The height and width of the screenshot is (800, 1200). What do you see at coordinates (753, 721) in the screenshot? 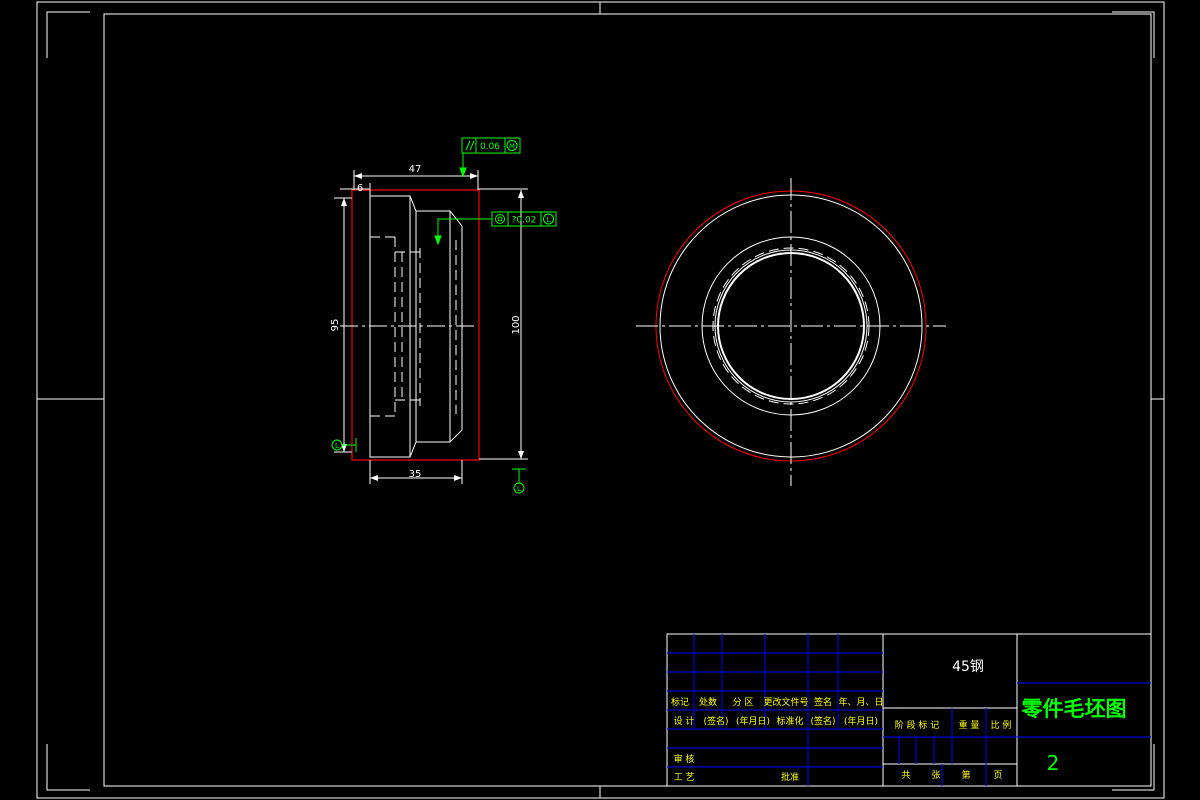
I see `tb-design-date: (年月日)` at bounding box center [753, 721].